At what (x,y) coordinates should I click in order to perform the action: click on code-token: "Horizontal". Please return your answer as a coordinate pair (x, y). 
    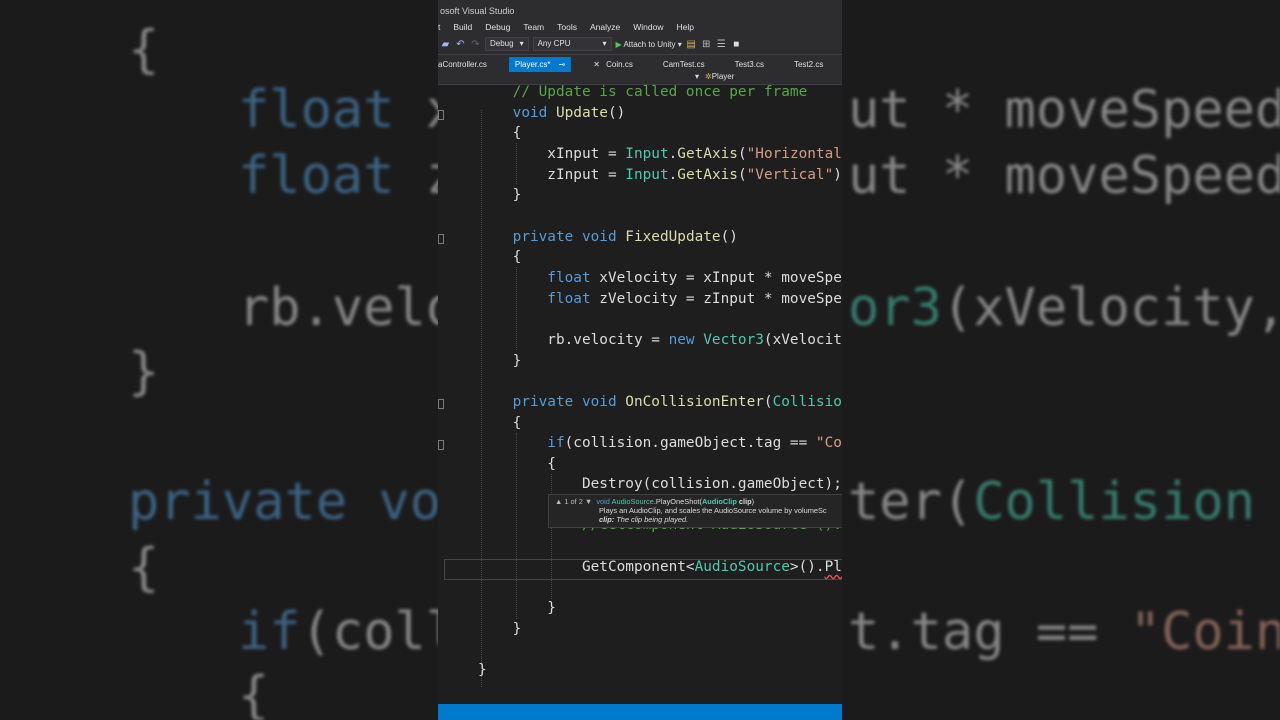
    Looking at the image, I should click on (794, 154).